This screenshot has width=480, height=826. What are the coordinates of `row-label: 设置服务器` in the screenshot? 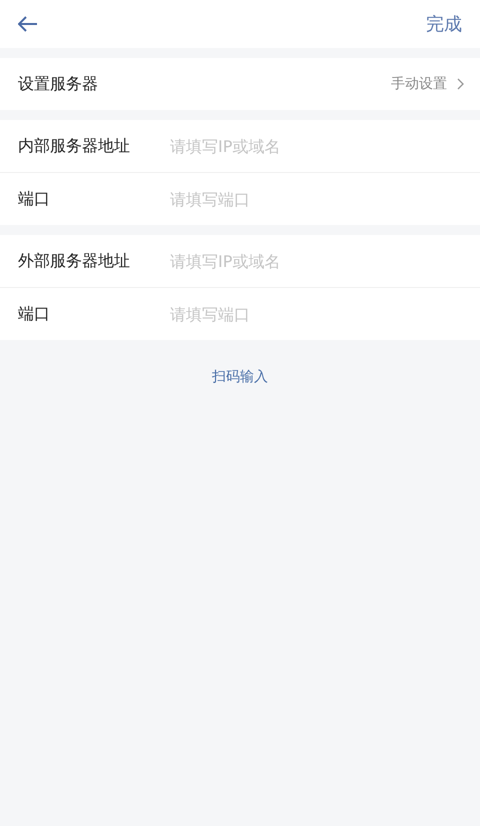 It's located at (58, 84).